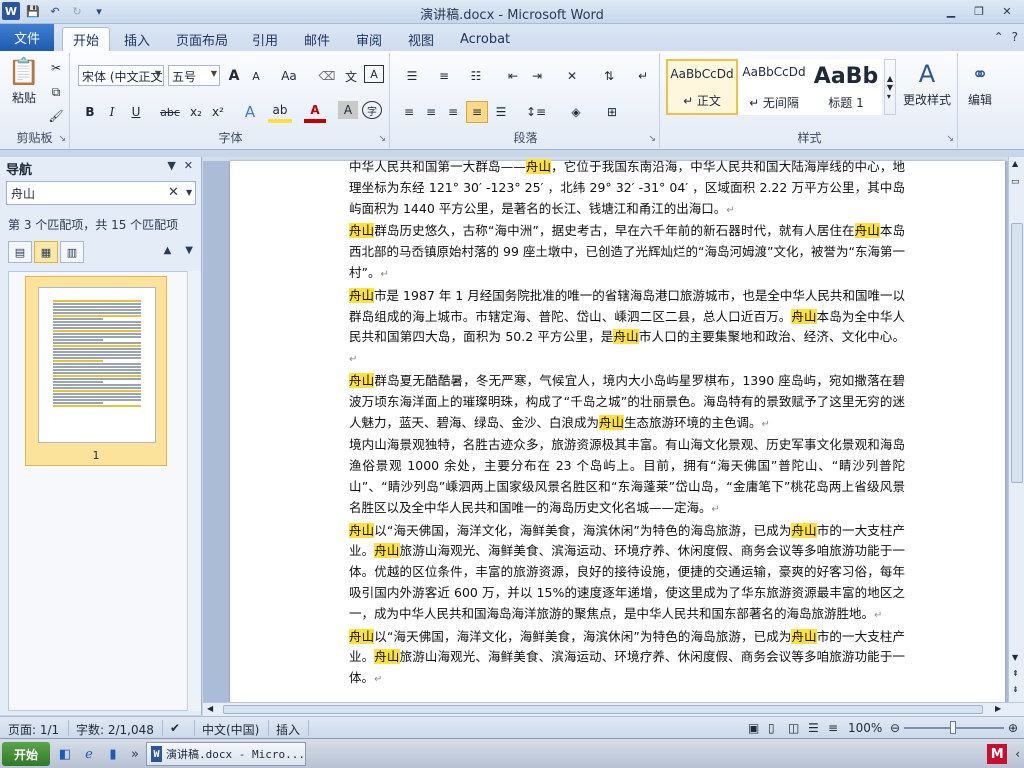 This screenshot has height=768, width=1024. Describe the element at coordinates (537, 76) in the screenshot. I see `increase-indent-icon: ⇥` at that location.